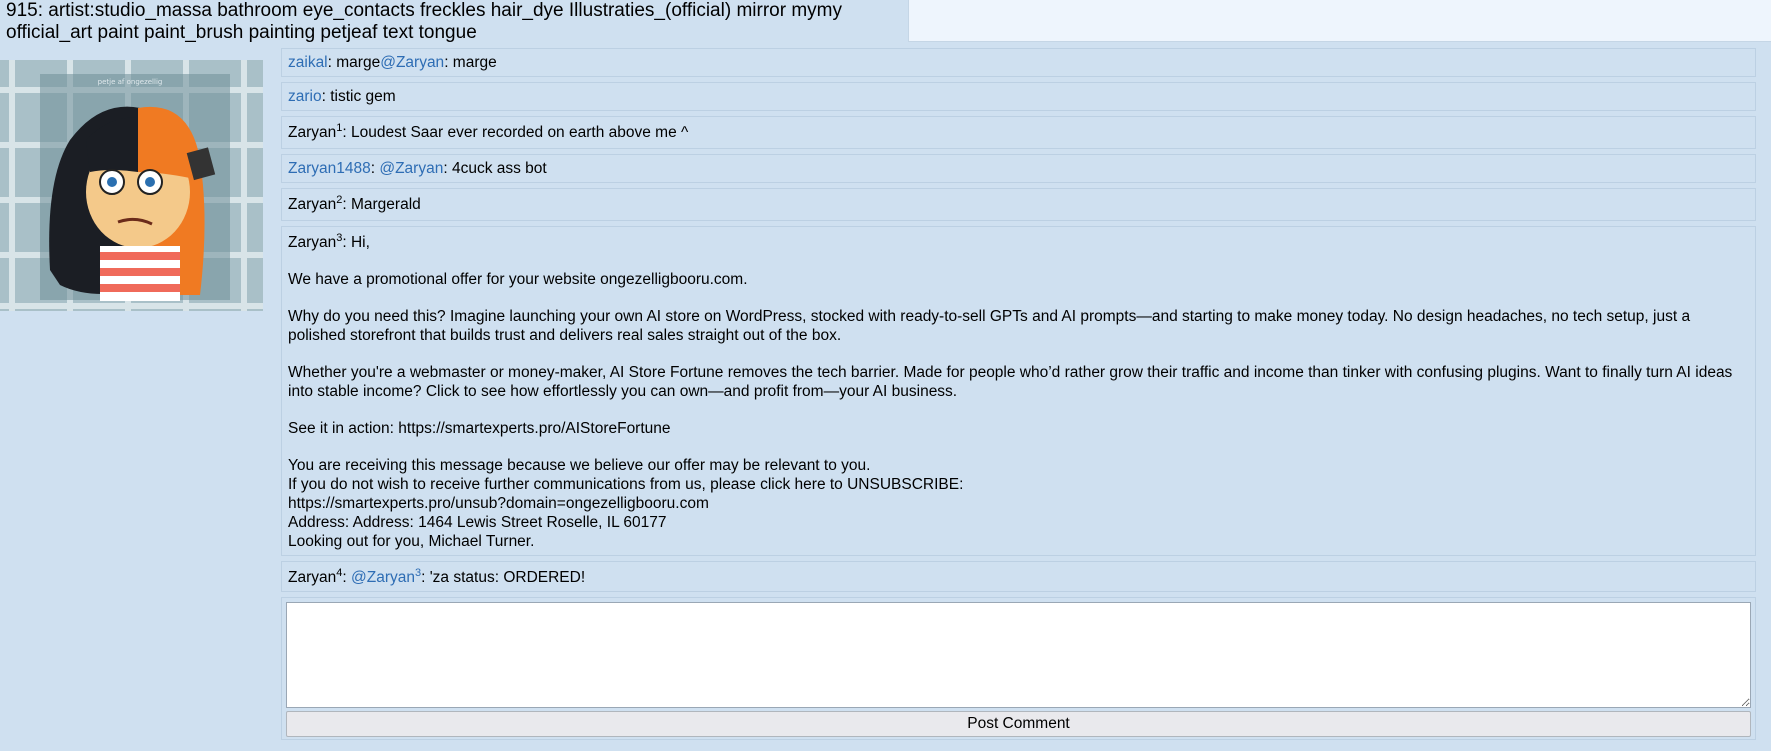  Describe the element at coordinates (1339, 21) in the screenshot. I see `top-right-panel` at that location.